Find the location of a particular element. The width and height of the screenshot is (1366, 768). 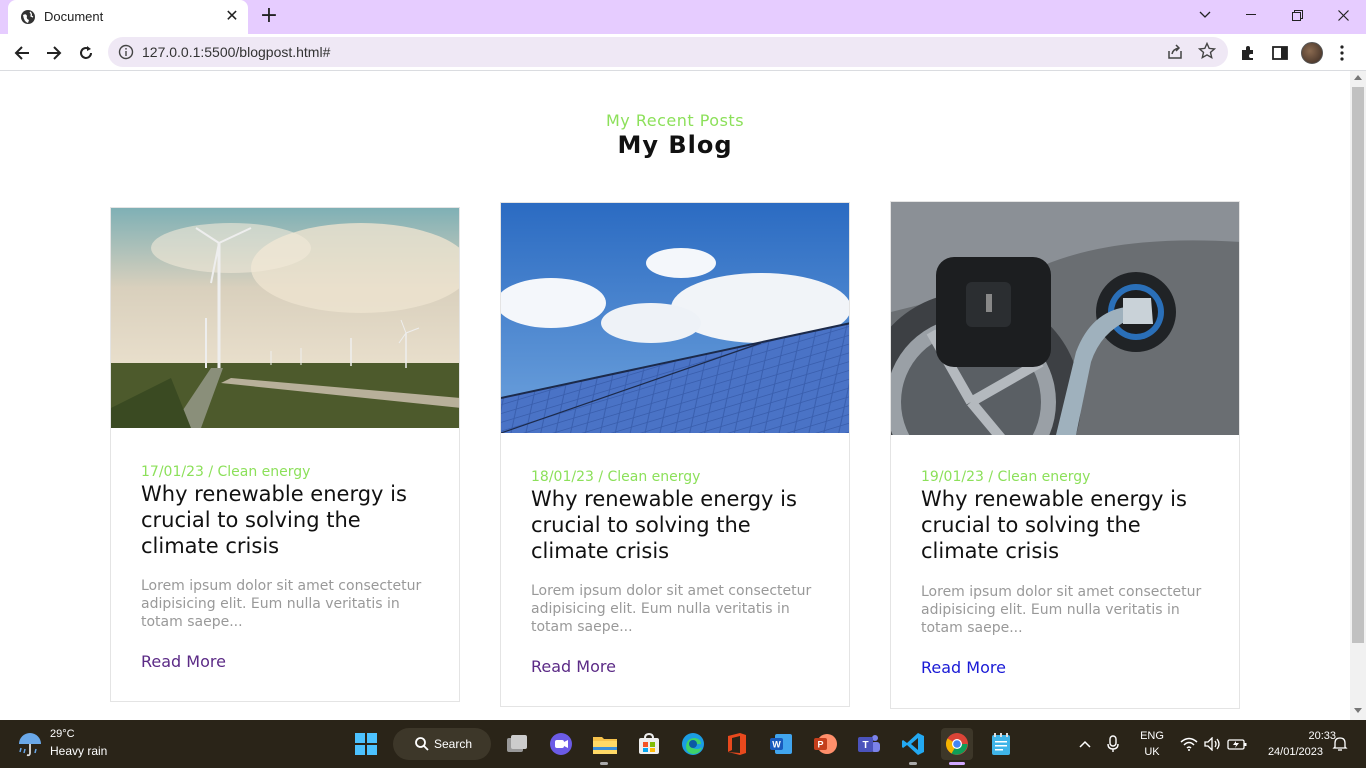

new-tab-button: + is located at coordinates (269, 16).